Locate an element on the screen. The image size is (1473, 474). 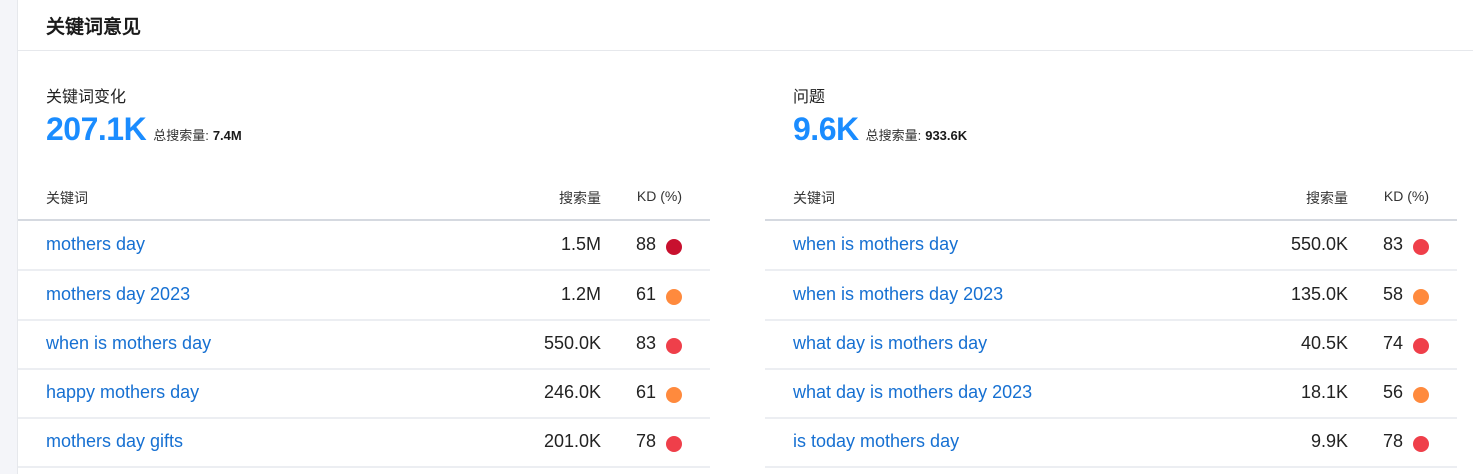
table-row: when is mothers day 2023 135.0K 58 is located at coordinates (1111, 296).